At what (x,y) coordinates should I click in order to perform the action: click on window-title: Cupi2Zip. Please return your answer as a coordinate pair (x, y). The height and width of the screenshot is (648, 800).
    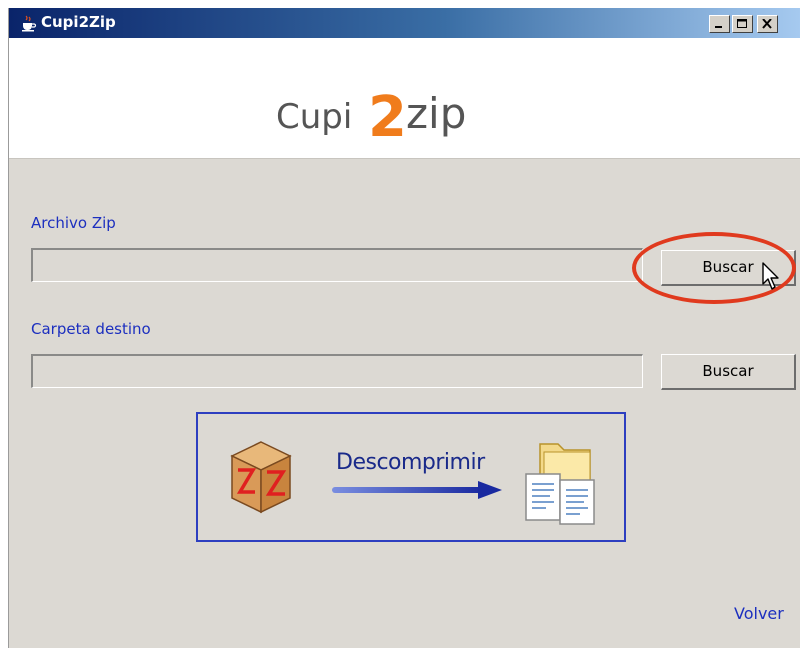
    Looking at the image, I should click on (78, 22).